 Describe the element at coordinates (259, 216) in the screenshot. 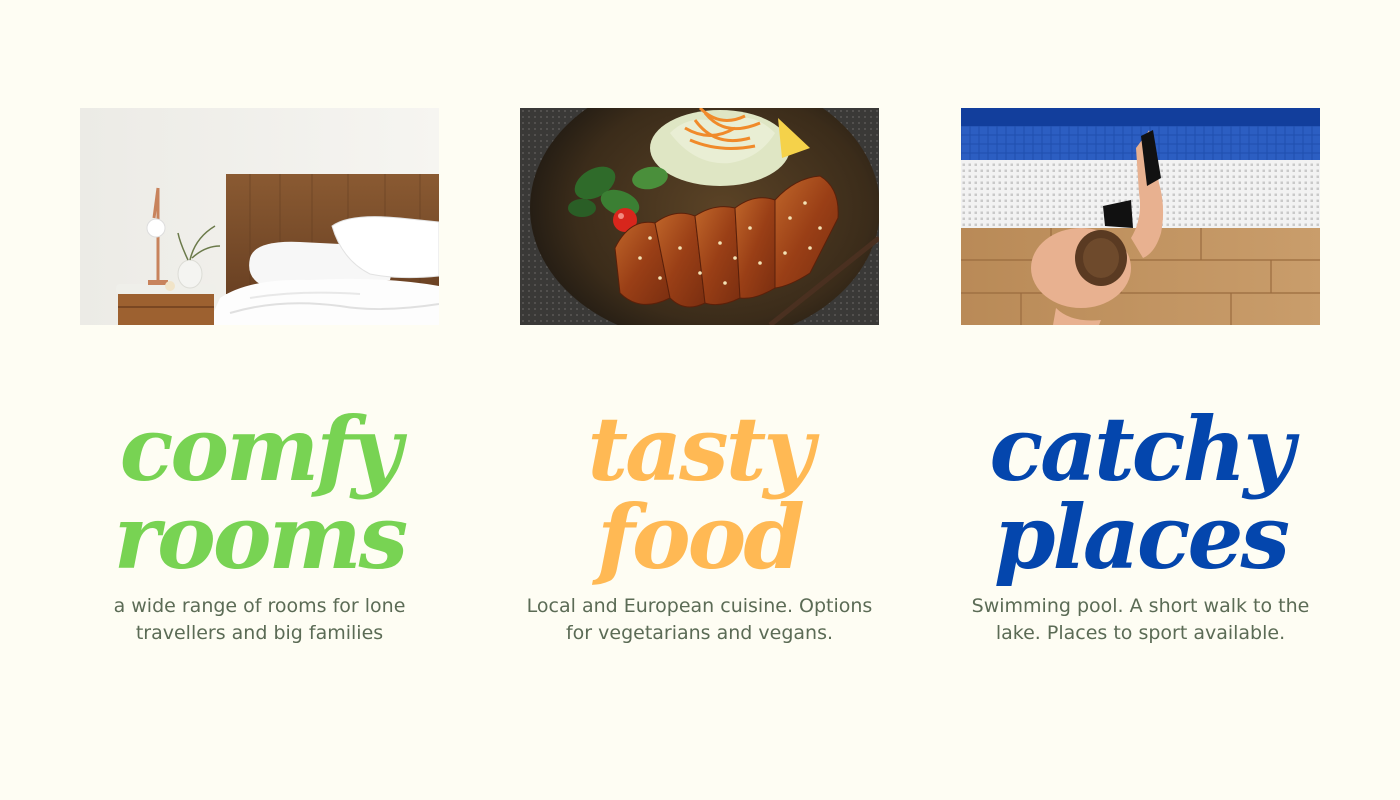

I see `bedroom-photo` at that location.